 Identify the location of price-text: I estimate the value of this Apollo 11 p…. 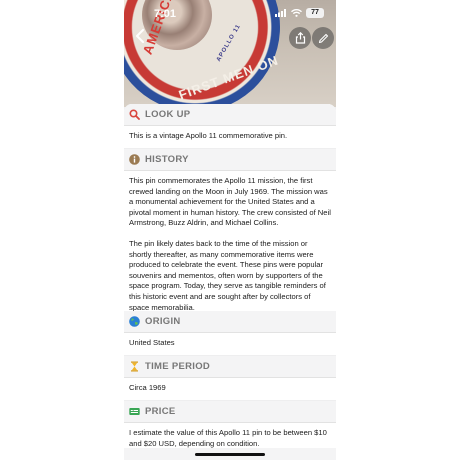
(228, 438).